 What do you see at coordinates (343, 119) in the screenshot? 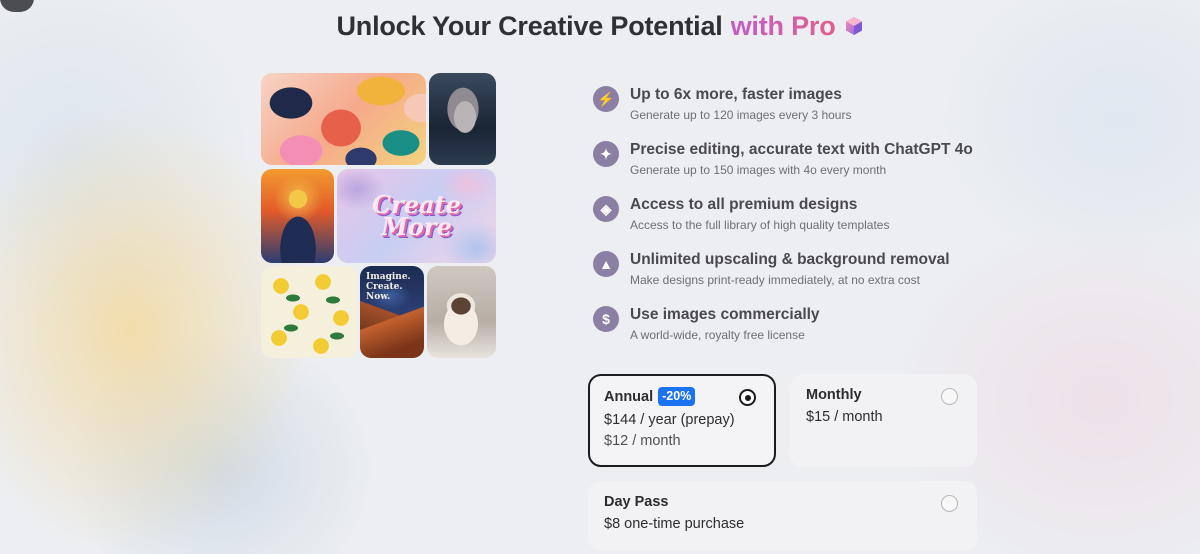
I see `abstract-shapes-image` at bounding box center [343, 119].